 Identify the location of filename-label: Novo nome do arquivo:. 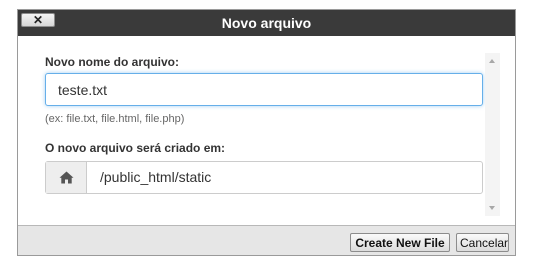
(112, 62).